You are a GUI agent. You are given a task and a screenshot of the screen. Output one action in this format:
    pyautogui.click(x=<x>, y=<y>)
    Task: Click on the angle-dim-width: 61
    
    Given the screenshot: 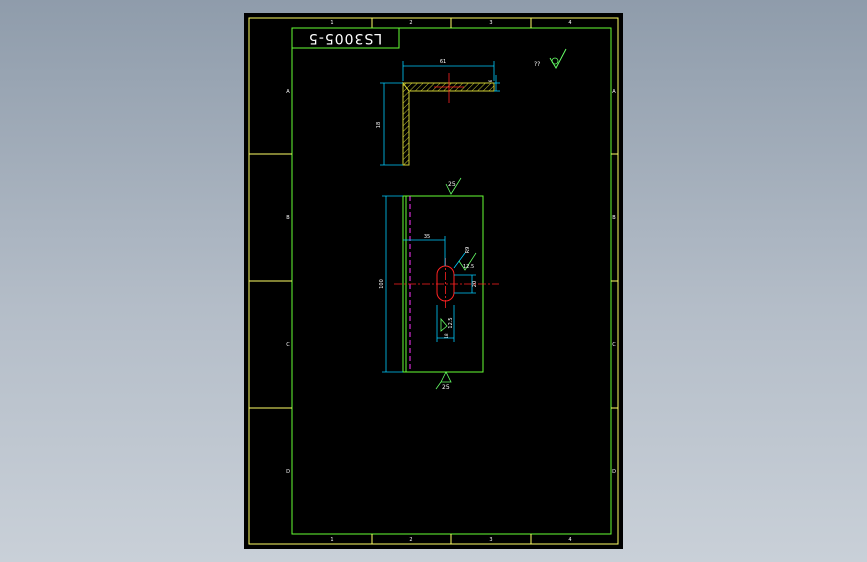 What is the action you would take?
    pyautogui.click(x=443, y=62)
    